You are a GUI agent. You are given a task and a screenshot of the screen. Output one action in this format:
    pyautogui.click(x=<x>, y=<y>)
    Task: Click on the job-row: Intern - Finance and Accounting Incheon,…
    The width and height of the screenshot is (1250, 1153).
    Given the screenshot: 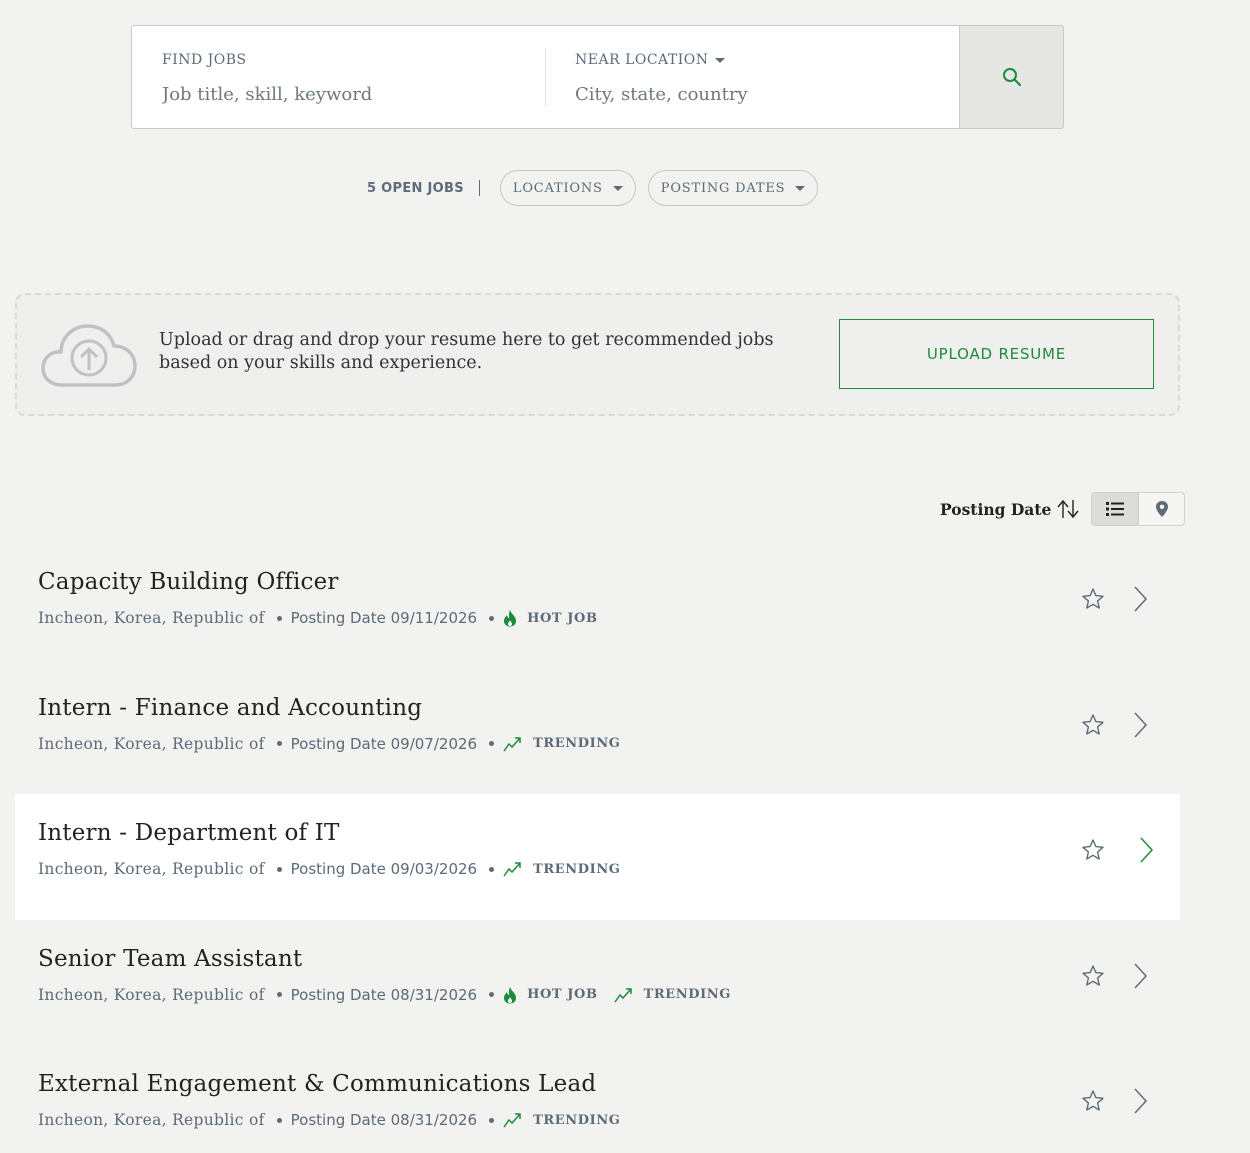 What is the action you would take?
    pyautogui.click(x=597, y=732)
    